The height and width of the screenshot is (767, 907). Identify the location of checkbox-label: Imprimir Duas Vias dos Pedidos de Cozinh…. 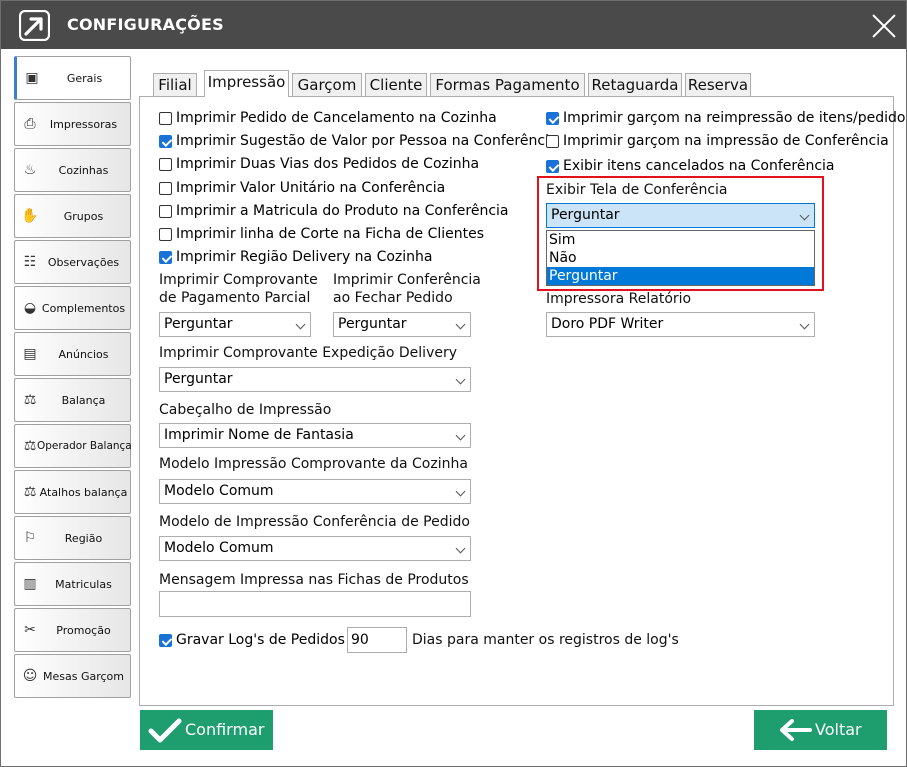
(328, 164).